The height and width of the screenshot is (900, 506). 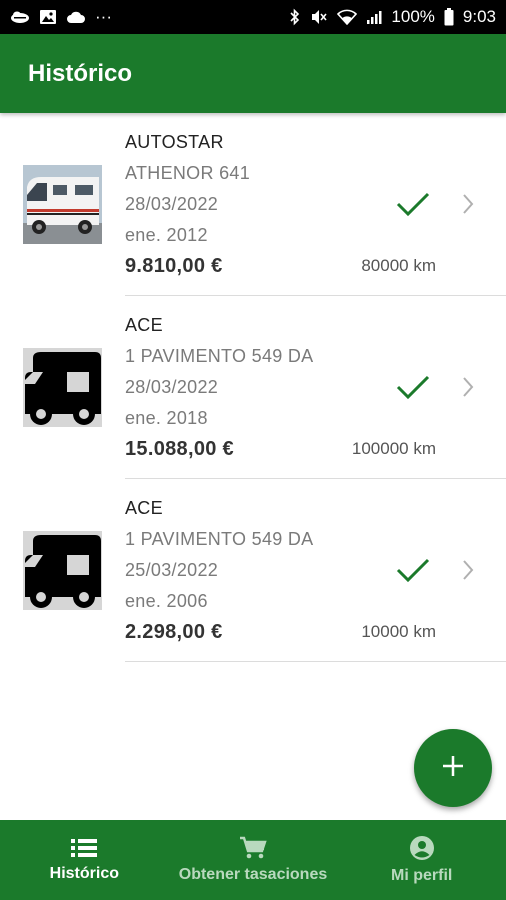 I want to click on nav-item-mi-perfil: Mi perfil, so click(x=421, y=860).